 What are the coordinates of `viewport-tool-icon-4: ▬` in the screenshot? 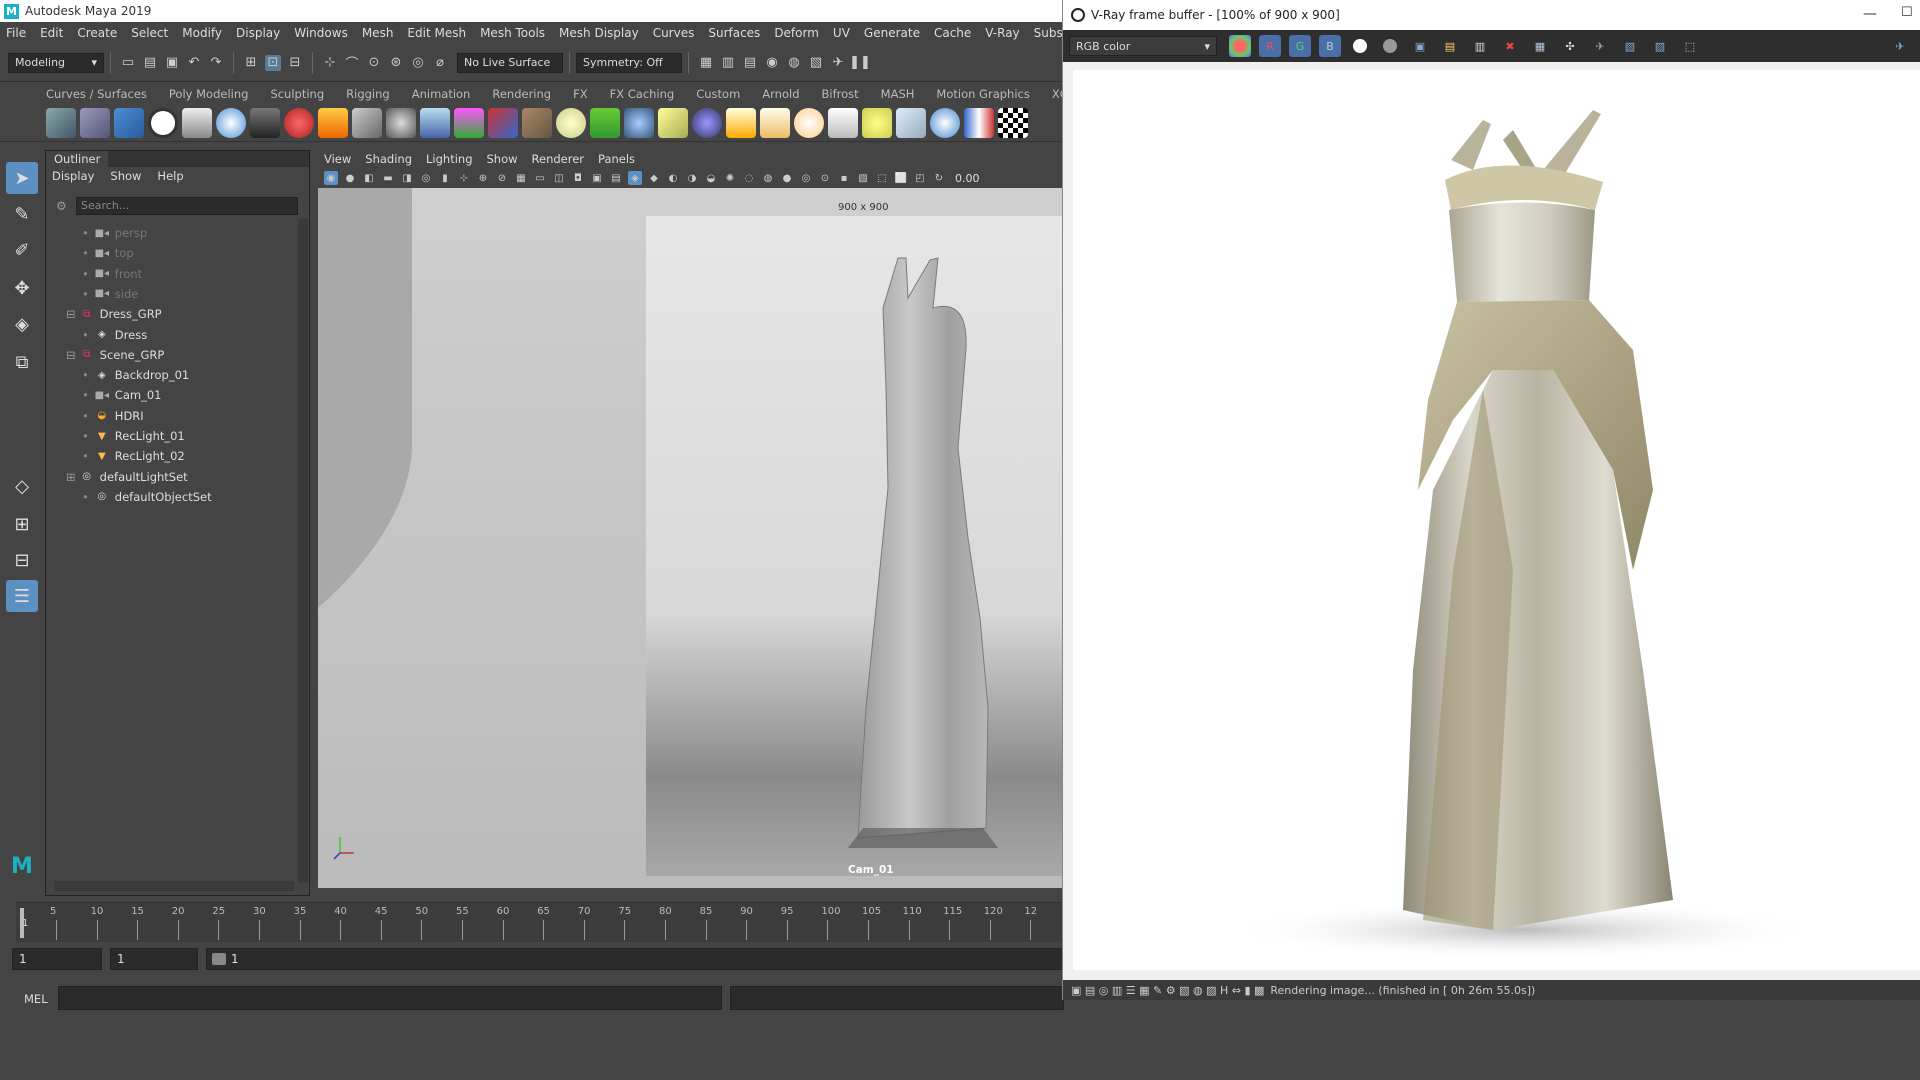 It's located at (388, 178).